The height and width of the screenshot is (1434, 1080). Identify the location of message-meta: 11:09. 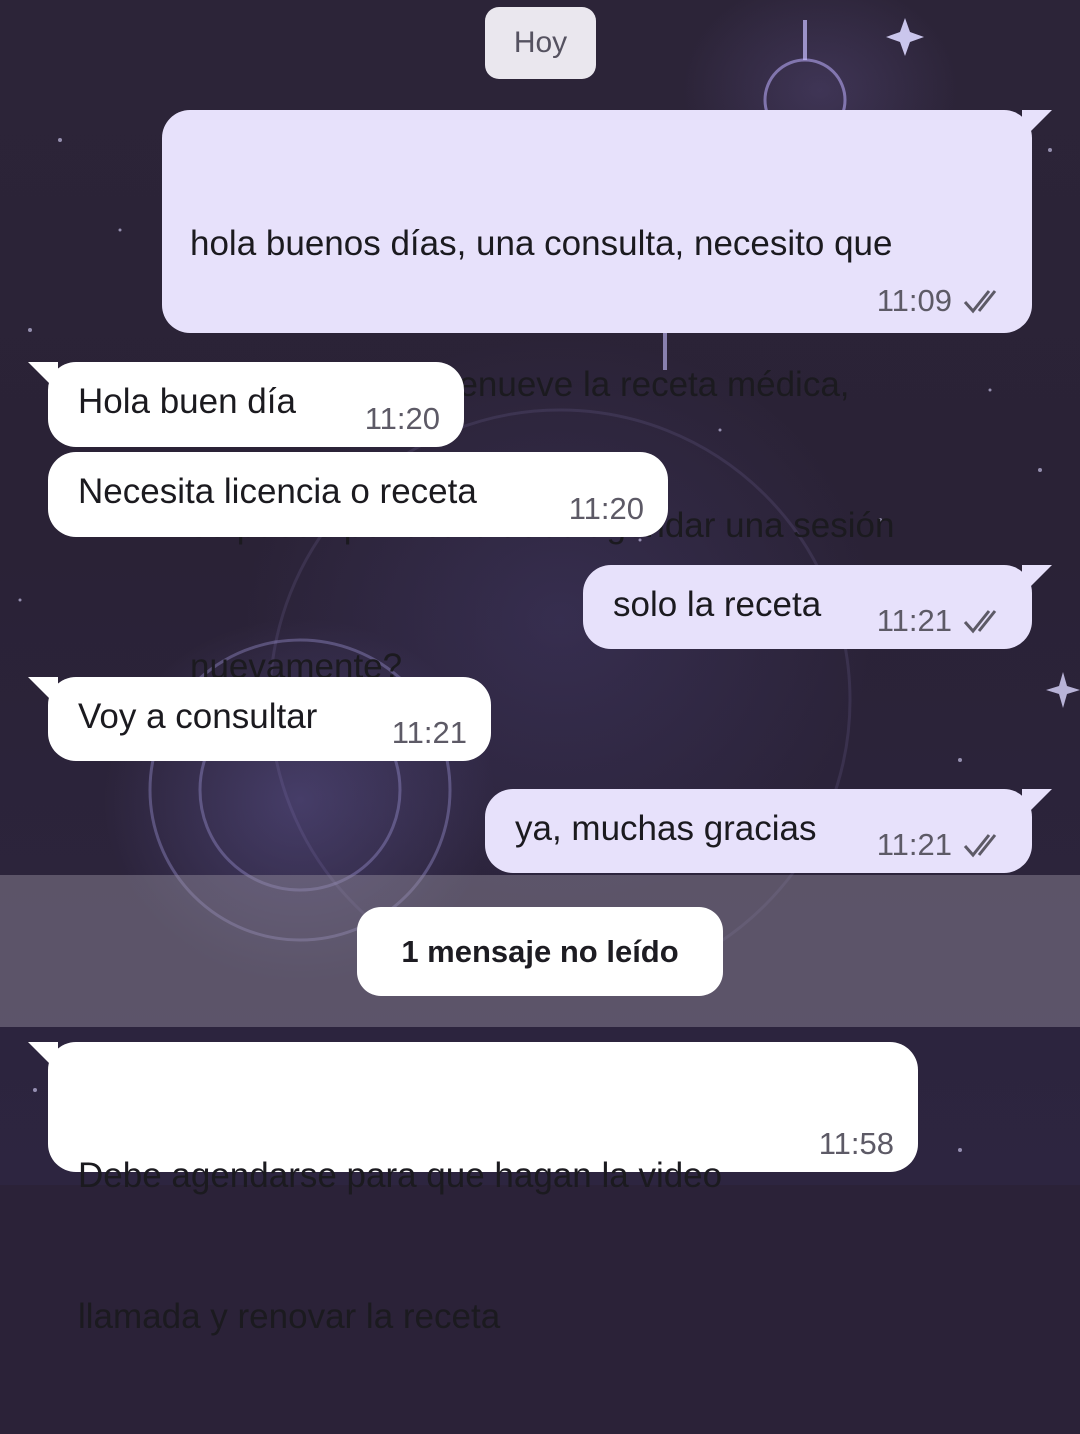
(941, 301).